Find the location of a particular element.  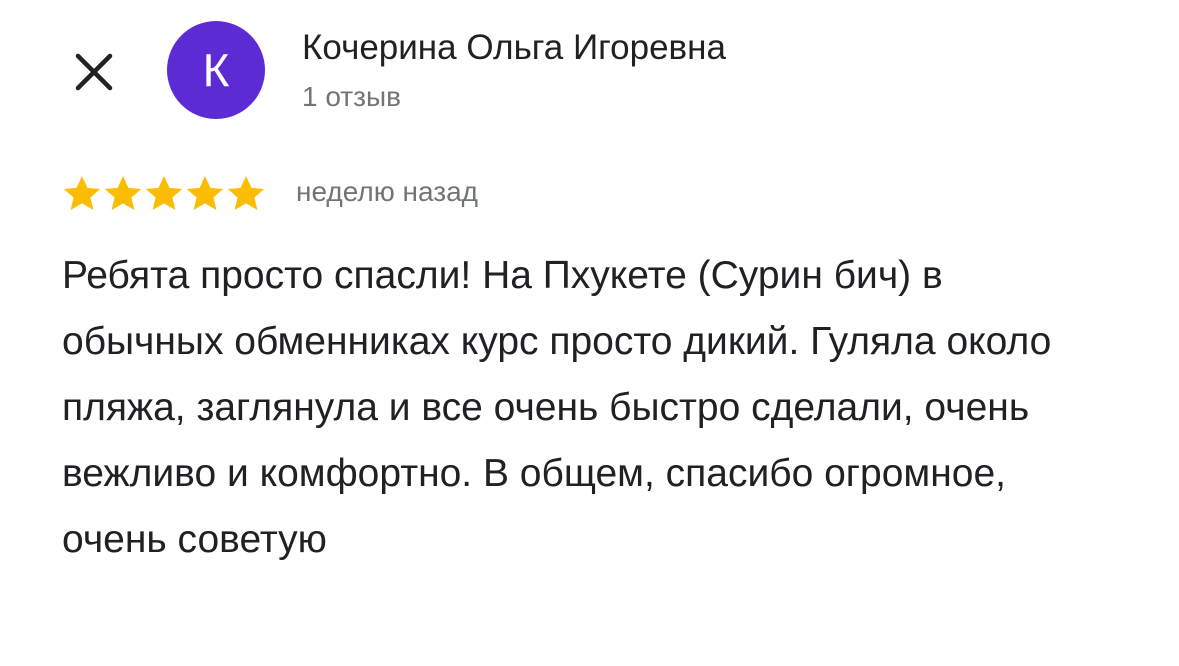

review-time: неделю назад is located at coordinates (387, 191).